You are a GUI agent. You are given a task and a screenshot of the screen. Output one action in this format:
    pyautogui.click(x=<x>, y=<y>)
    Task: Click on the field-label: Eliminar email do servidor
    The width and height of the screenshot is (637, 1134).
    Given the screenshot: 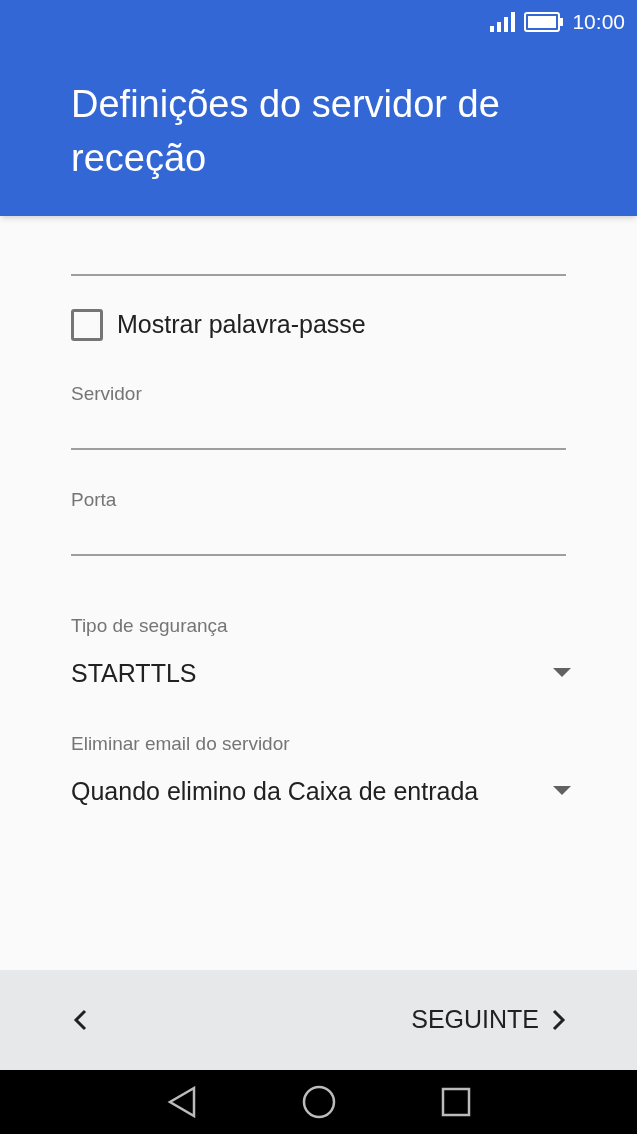 What is the action you would take?
    pyautogui.click(x=181, y=743)
    